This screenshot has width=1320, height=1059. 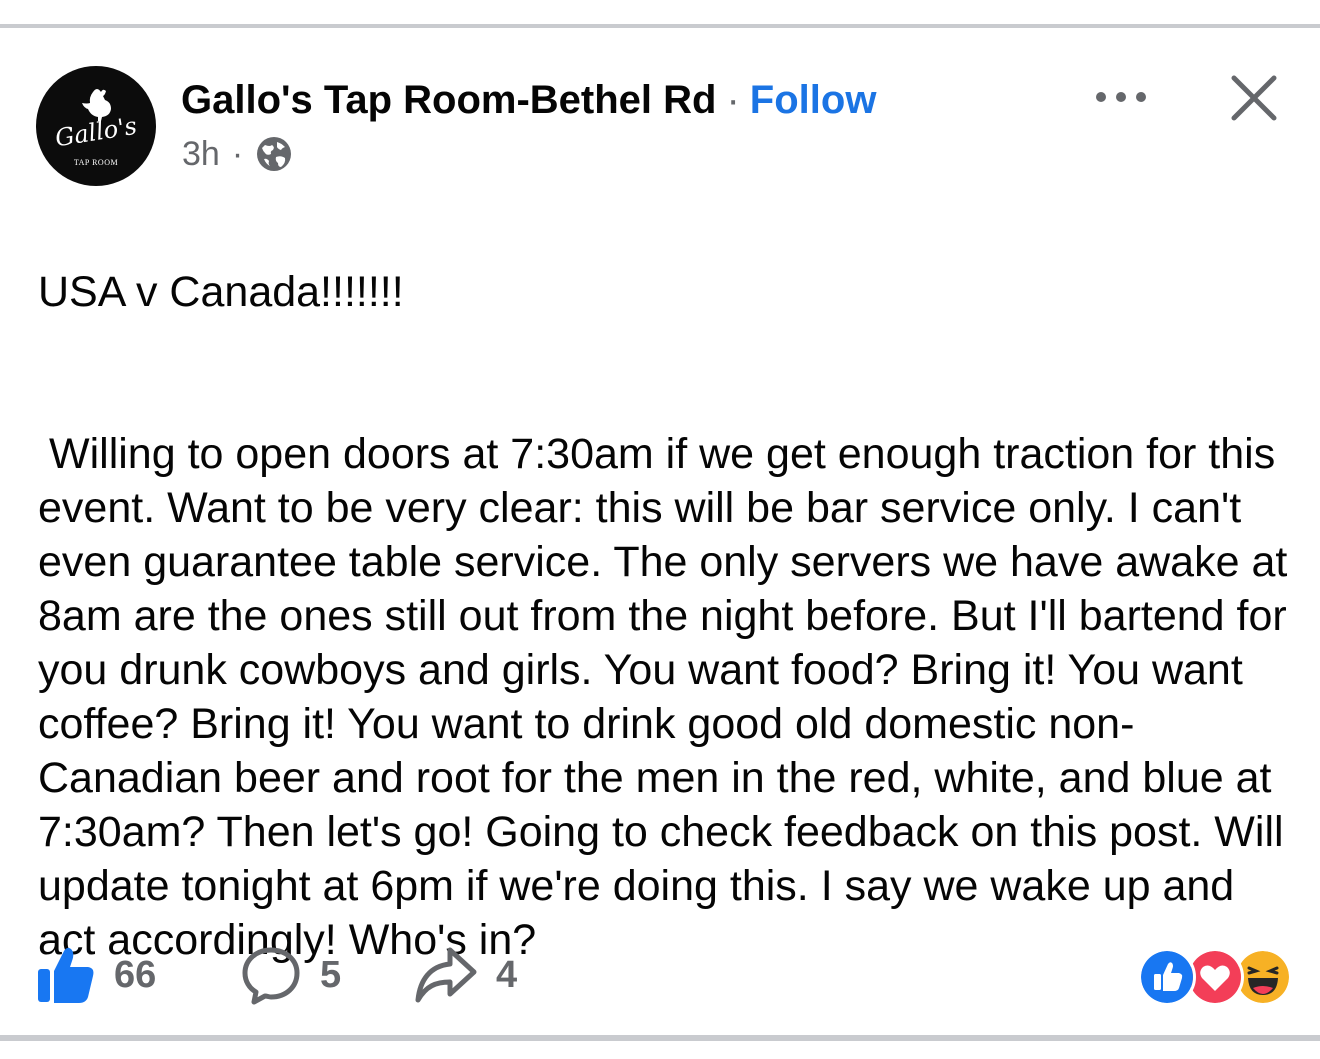 What do you see at coordinates (1215, 977) in the screenshot?
I see `reaction-summary` at bounding box center [1215, 977].